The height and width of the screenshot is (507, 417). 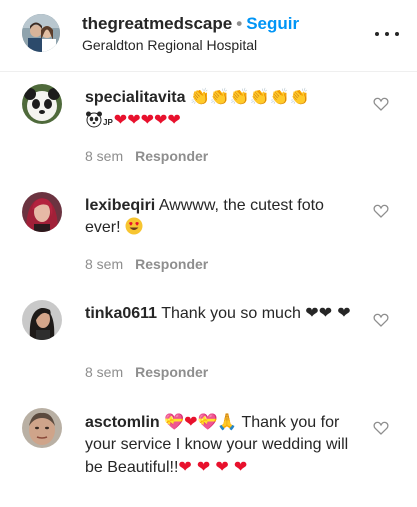 I want to click on follow-button: Seguir, so click(x=272, y=23).